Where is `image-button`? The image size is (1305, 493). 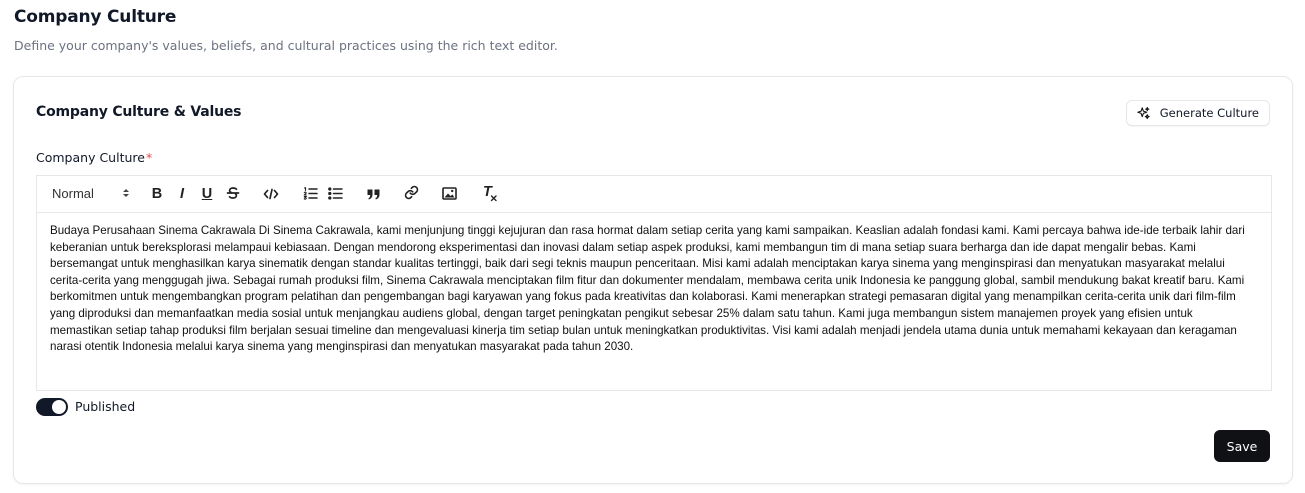 image-button is located at coordinates (449, 194).